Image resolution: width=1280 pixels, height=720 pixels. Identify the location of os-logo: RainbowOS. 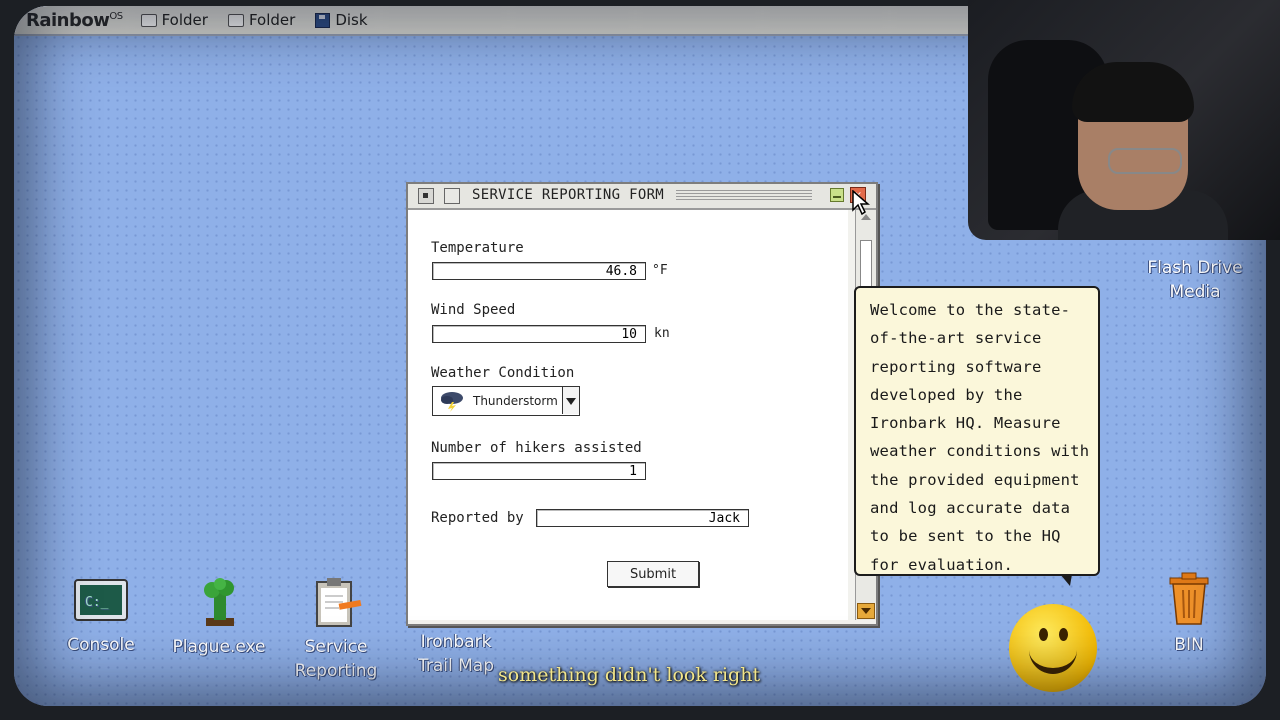
(74, 20).